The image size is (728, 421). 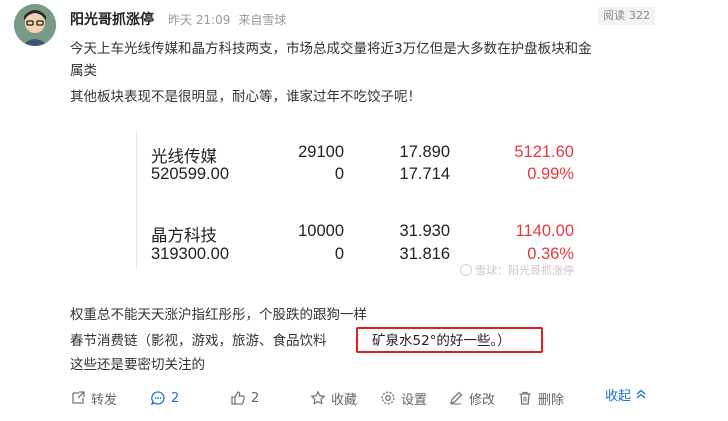 What do you see at coordinates (238, 398) in the screenshot?
I see `thumbs-up-icon` at bounding box center [238, 398].